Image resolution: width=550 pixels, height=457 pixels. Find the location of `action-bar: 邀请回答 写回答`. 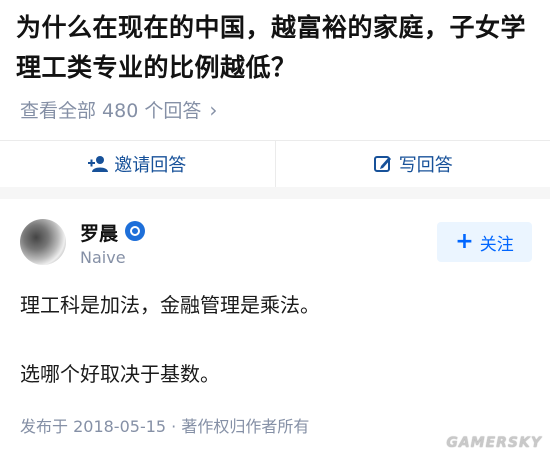

action-bar: 邀请回答 写回答 is located at coordinates (275, 164).